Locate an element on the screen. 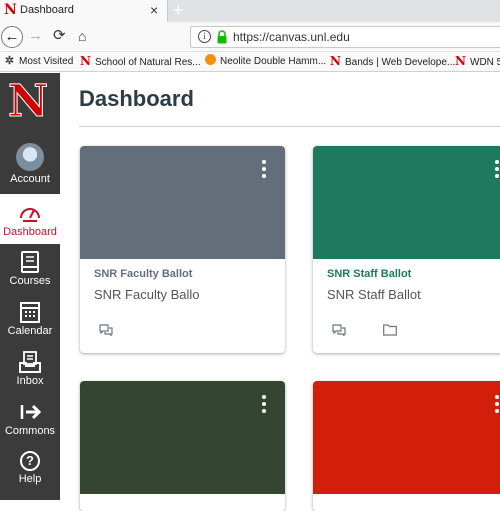 Image resolution: width=500 pixels, height=511 pixels. inbox-icon is located at coordinates (30, 362).